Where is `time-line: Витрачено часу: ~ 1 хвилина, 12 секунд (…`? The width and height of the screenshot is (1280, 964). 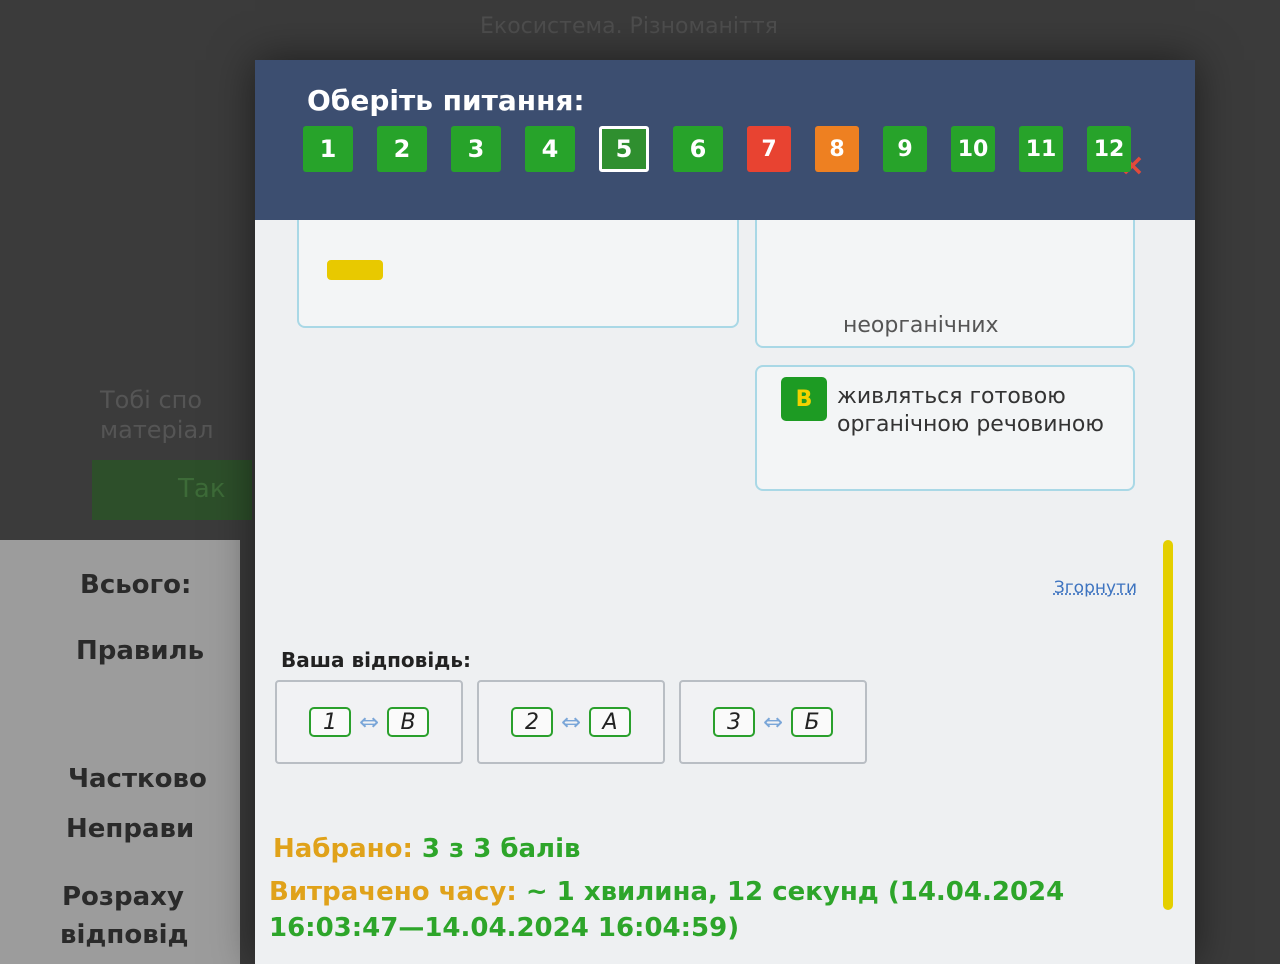 time-line: Витрачено часу: ~ 1 хвилина, 12 секунд (… is located at coordinates (679, 910).